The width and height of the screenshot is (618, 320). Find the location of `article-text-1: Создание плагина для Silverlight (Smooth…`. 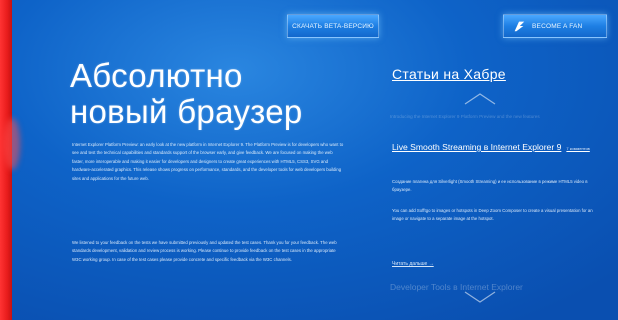

article-text-1: Создание плагина для Silverlight (Smooth… is located at coordinates (490, 186).